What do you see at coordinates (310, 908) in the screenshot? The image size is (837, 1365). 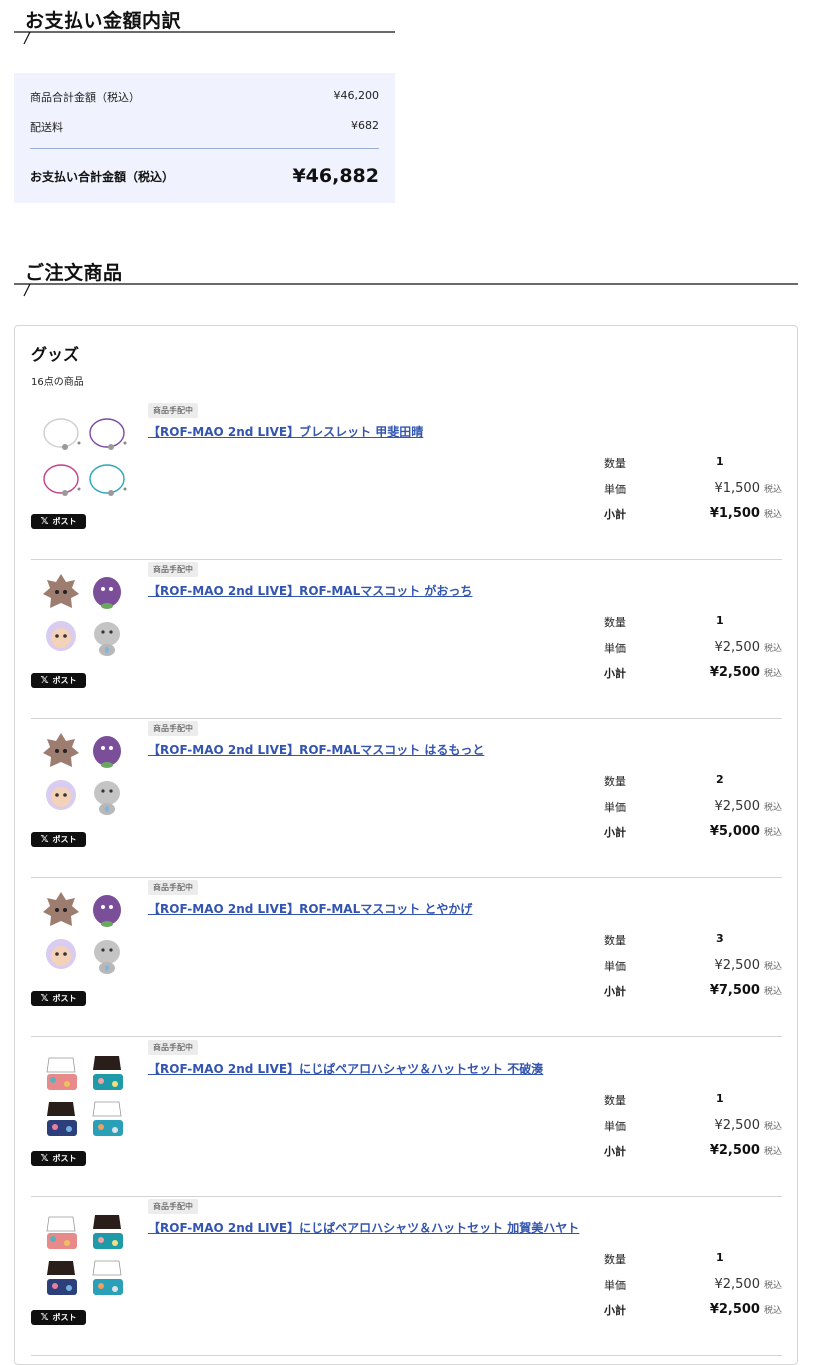 I see `product-title-link: 【ROF-MAO 2nd LIVE】ROF-MALマスコット とやかげ` at bounding box center [310, 908].